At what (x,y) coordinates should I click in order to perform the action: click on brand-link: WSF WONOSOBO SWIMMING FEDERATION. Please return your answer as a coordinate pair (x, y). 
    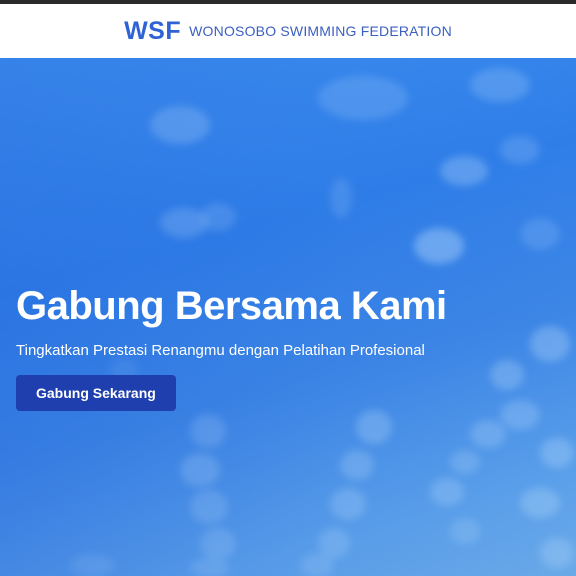
    Looking at the image, I should click on (288, 31).